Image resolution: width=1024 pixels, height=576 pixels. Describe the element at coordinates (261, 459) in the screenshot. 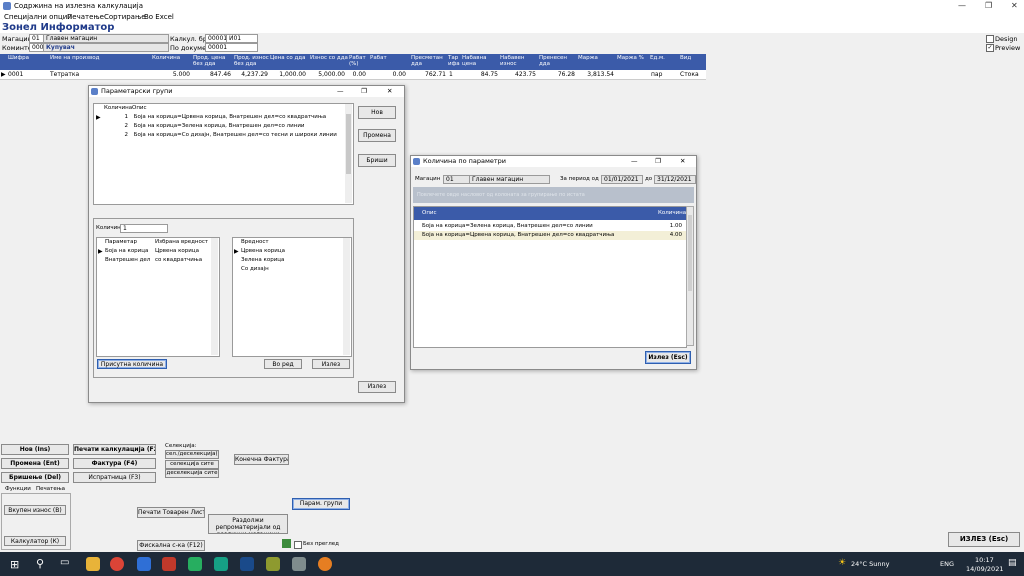

I see `final-invoice-button: Конечна Фактура` at that location.